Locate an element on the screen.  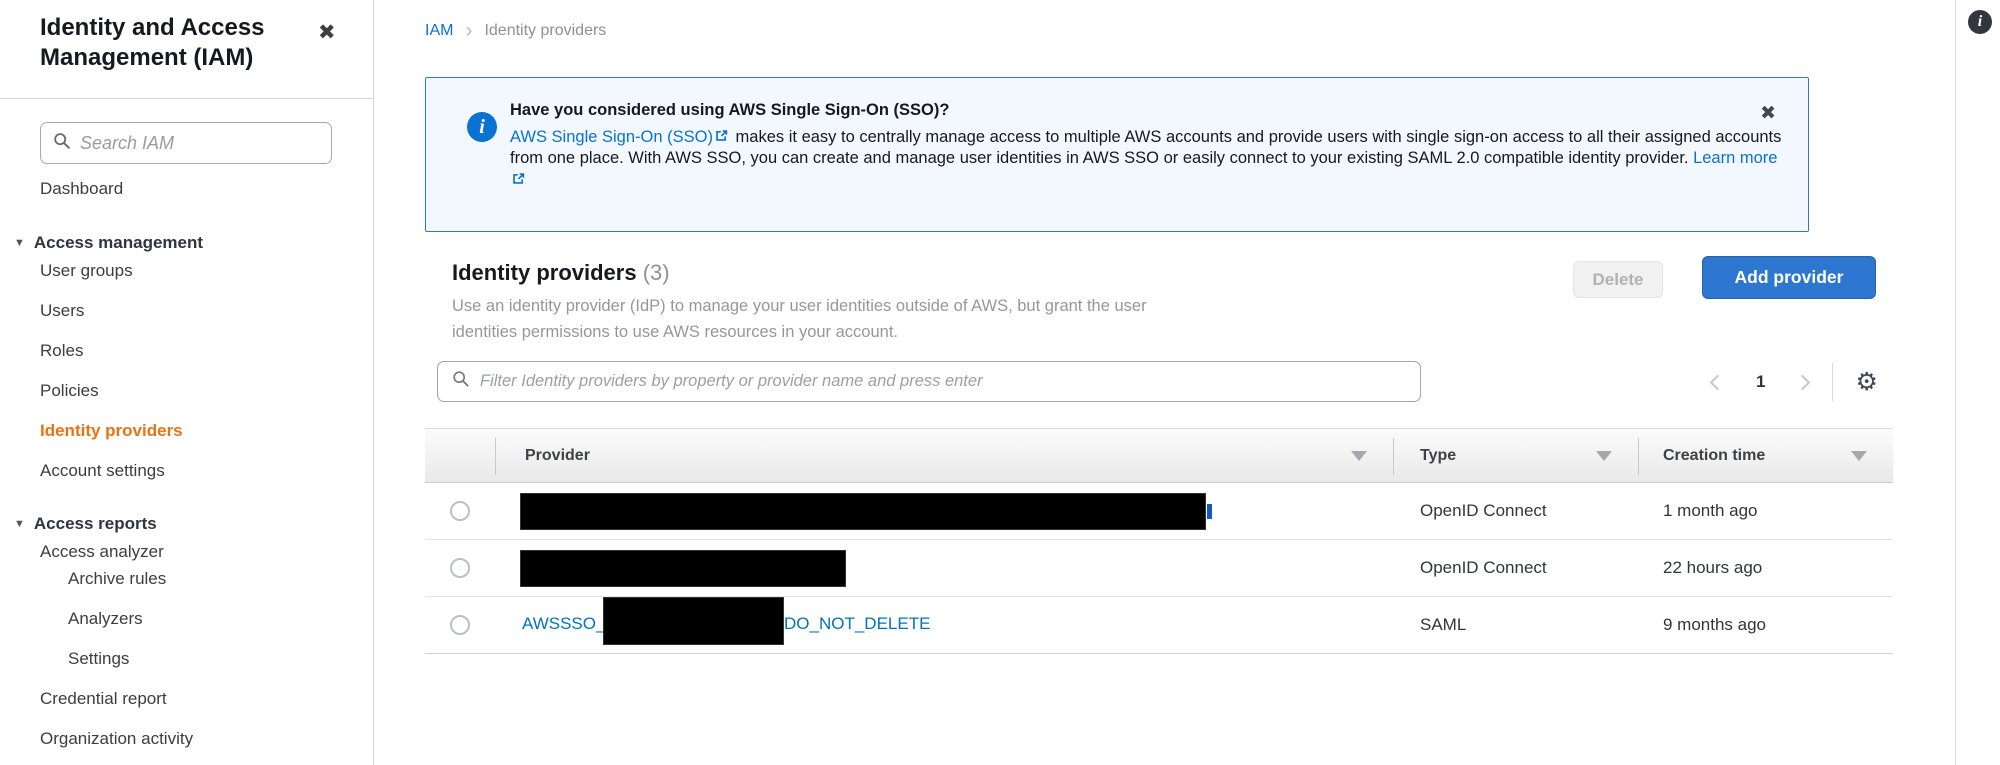
sidebar-item-archive-rules: Archive rules is located at coordinates (117, 579).